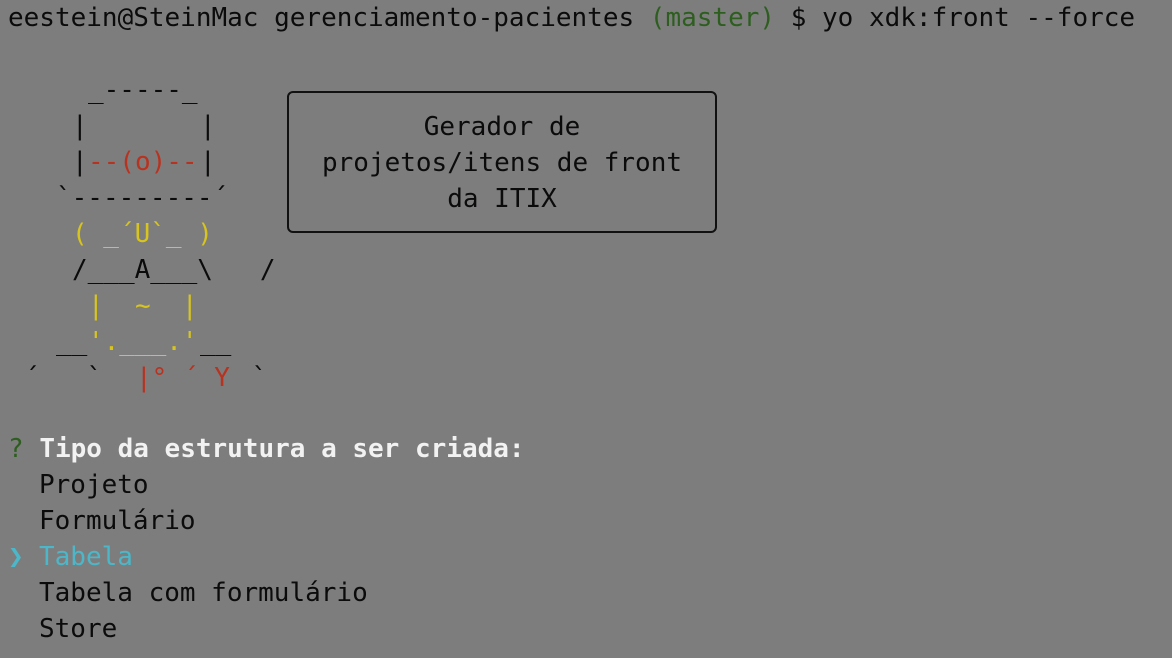 This screenshot has width=1172, height=658. I want to click on choice-tabela-selected: Tabela, so click(86, 557).